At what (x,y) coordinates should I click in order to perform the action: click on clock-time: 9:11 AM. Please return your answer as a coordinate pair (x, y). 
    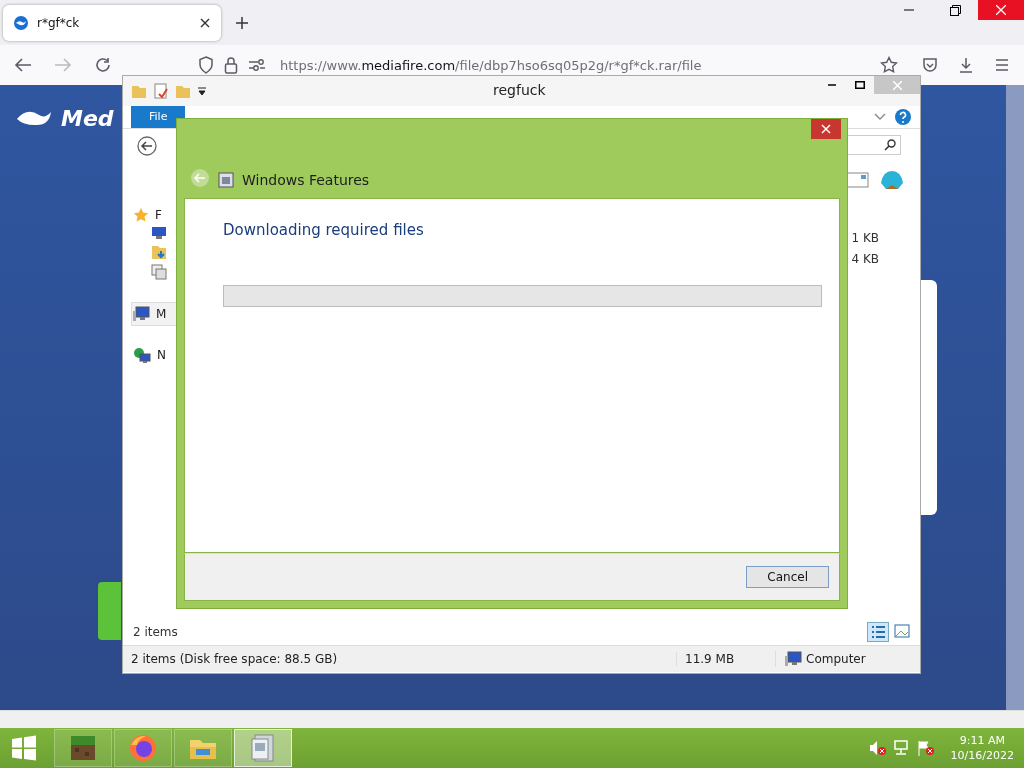
    Looking at the image, I should click on (982, 740).